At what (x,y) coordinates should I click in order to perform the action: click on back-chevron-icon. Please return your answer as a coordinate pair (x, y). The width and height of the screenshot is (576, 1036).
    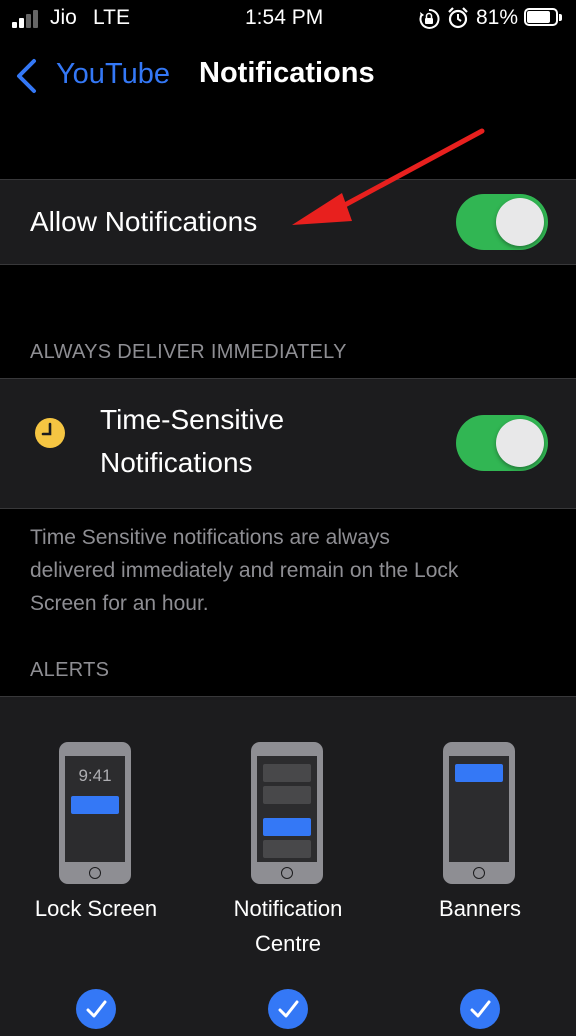
    Looking at the image, I should click on (27, 76).